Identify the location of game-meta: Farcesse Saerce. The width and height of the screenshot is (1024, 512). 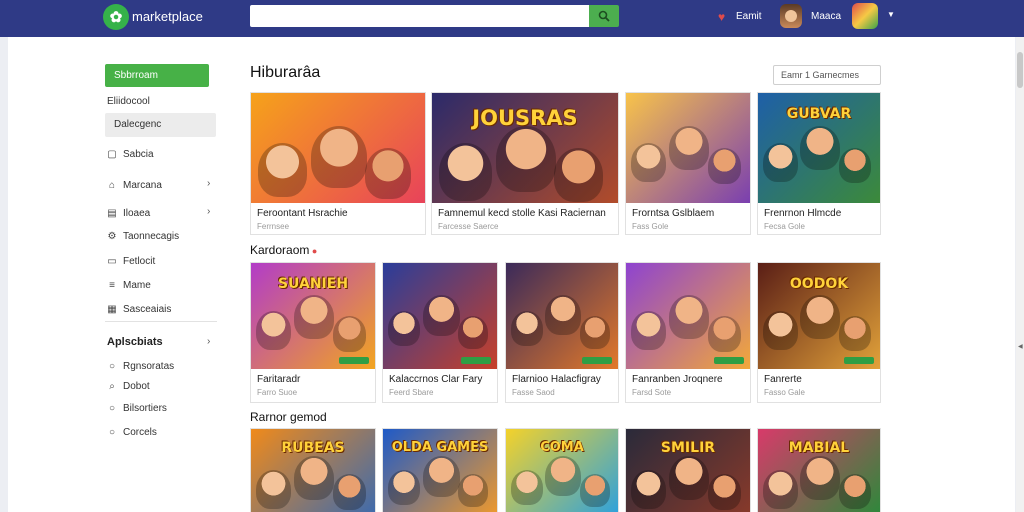
(468, 226).